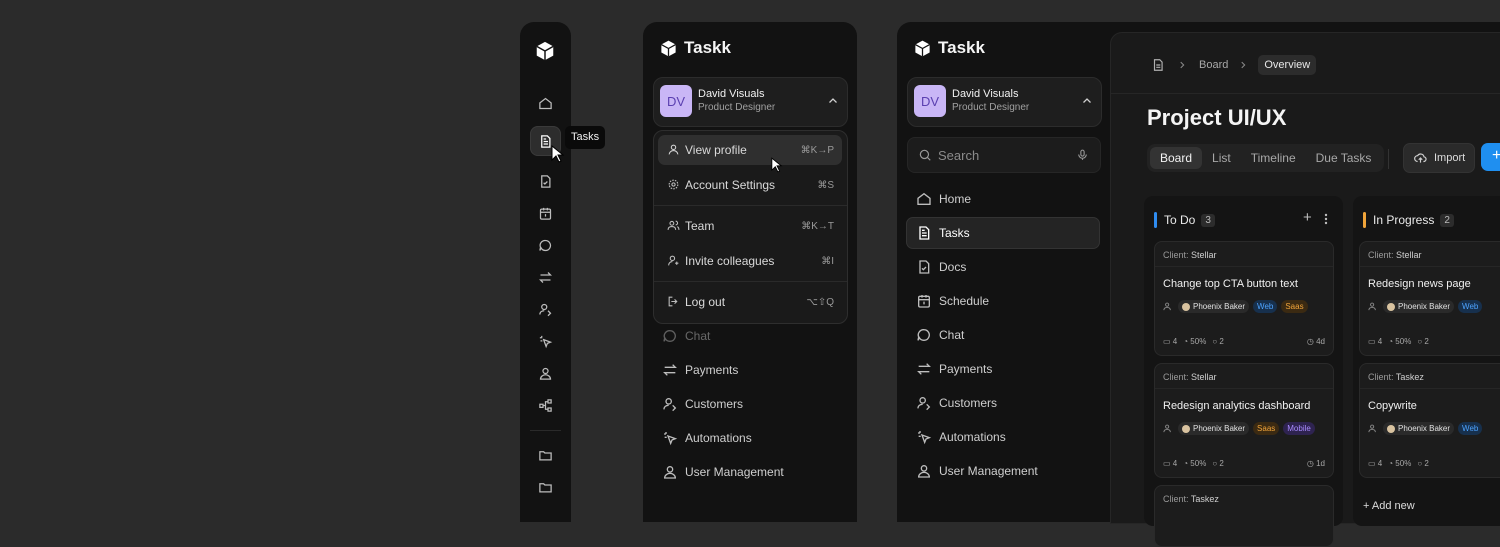 This screenshot has width=1500, height=547. Describe the element at coordinates (670, 405) in the screenshot. I see `customers-icon` at that location.